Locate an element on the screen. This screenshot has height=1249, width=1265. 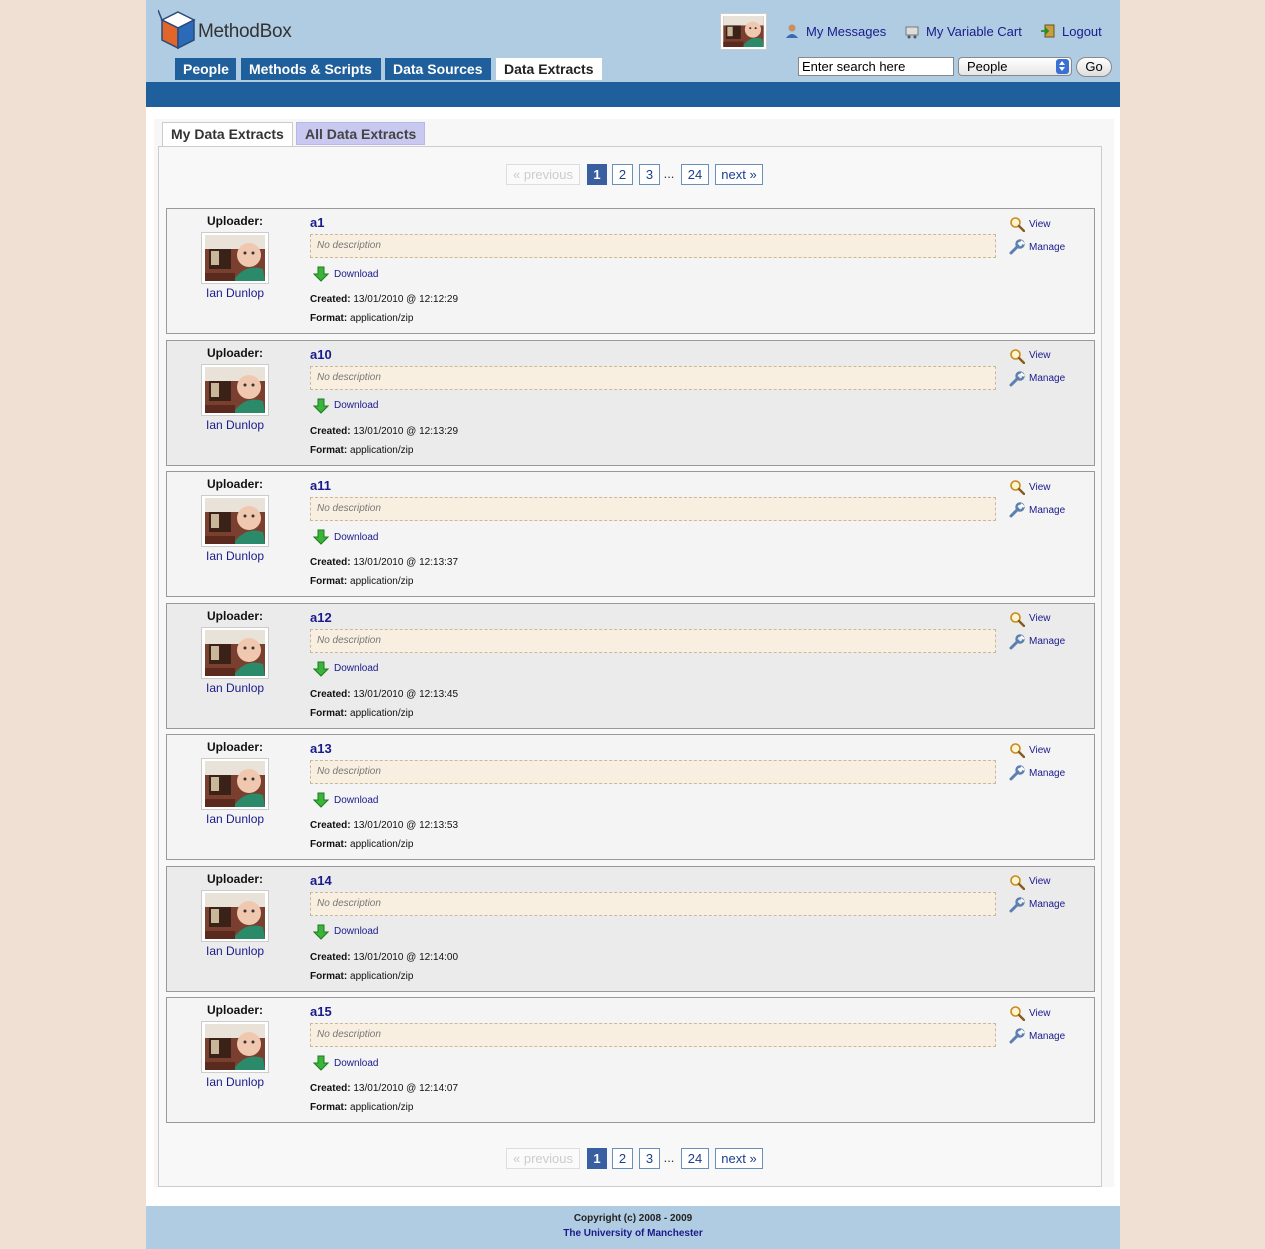
extract-title-link: a11 is located at coordinates (320, 485).